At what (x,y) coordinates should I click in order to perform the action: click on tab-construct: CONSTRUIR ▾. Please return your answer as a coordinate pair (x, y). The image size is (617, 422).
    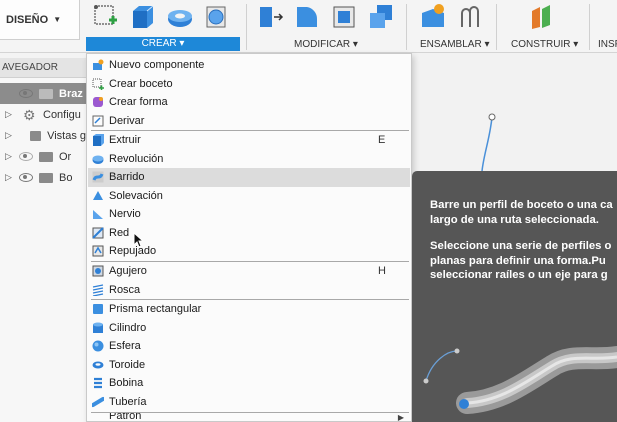
    Looking at the image, I should click on (544, 44).